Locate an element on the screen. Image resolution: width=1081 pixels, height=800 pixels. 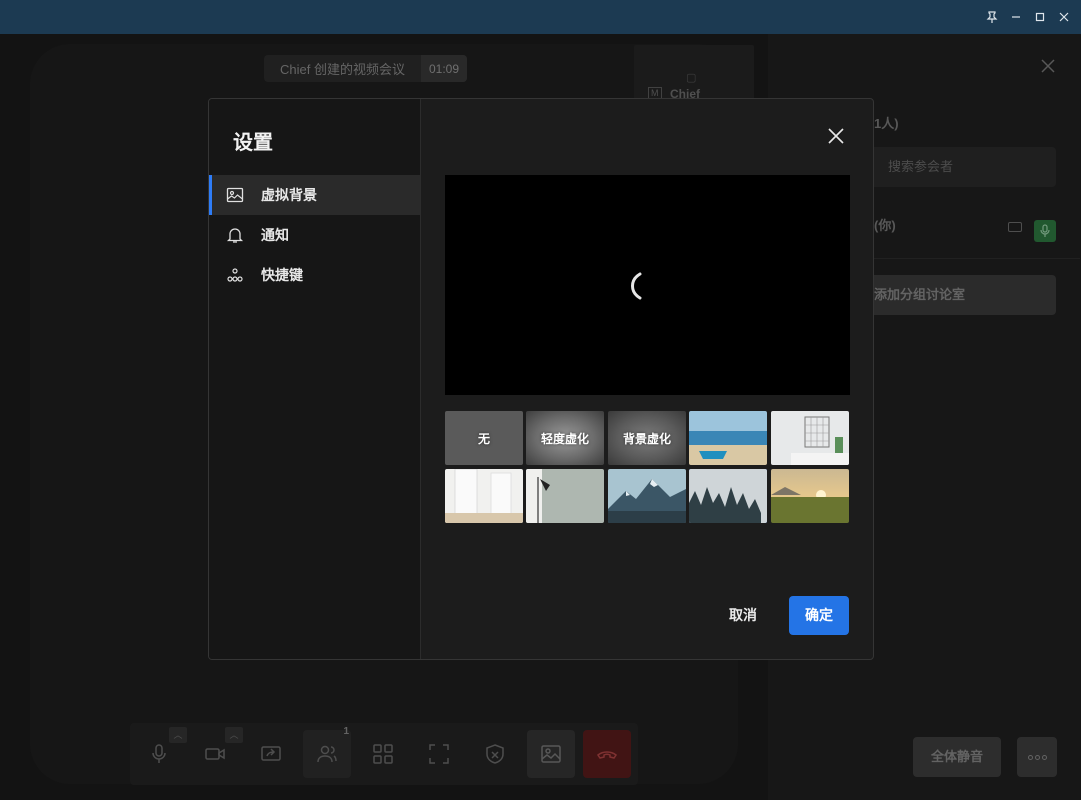
background-options: 无 轻度虚化 背景虚化 is located at coordinates (647, 467).